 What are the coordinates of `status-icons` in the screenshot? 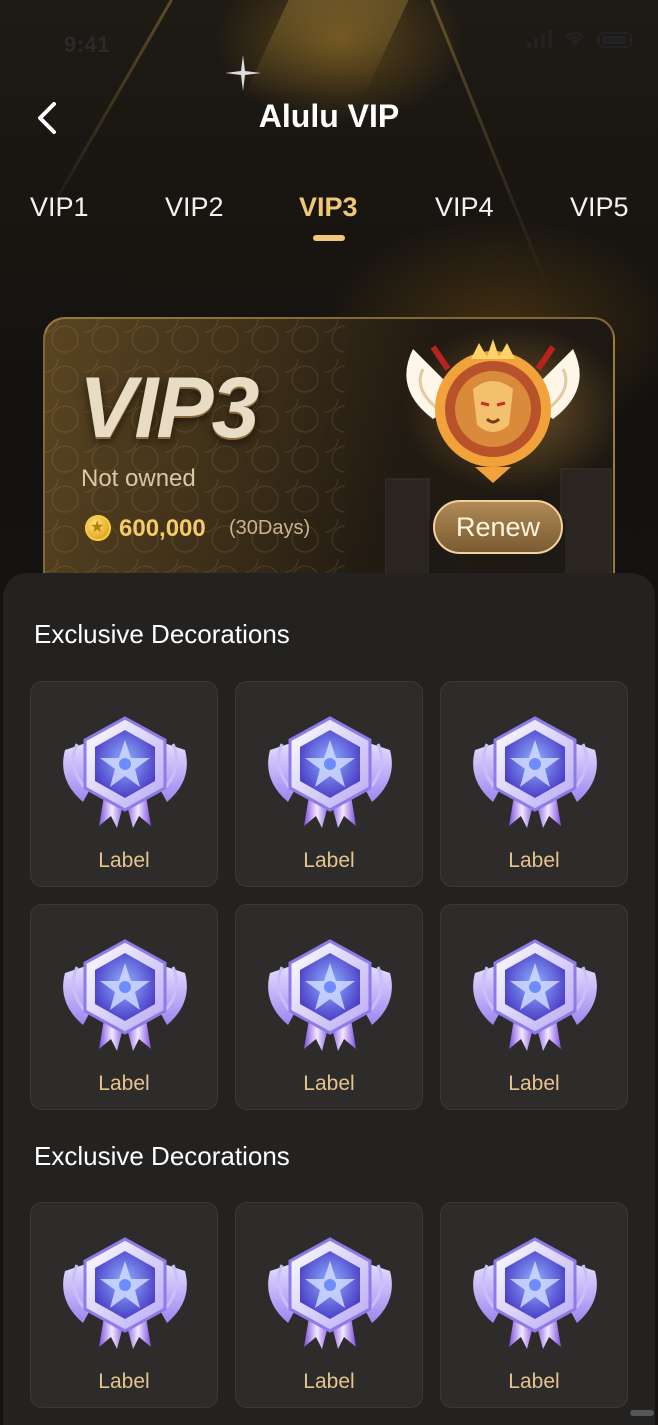 It's located at (579, 38).